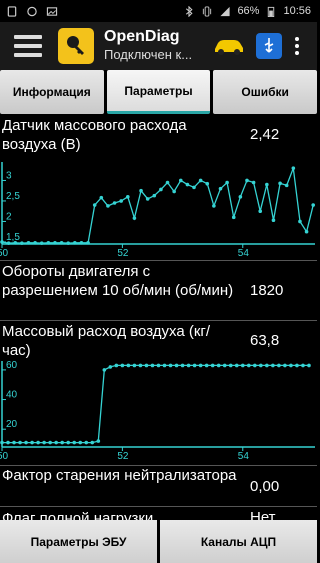  I want to click on param-catalyst-aging: Фактор старения нейтрализатора 0,00, so click(158, 486).